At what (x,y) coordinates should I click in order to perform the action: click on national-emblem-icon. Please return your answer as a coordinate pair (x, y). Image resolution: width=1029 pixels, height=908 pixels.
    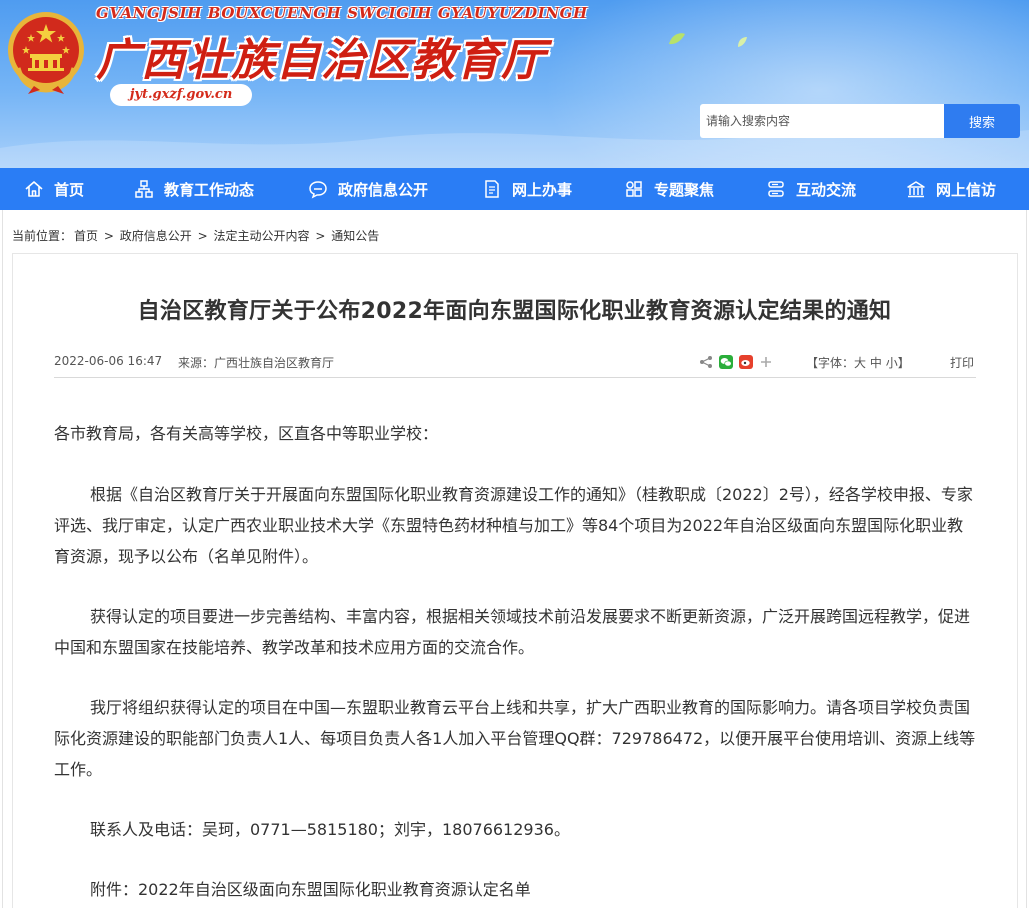
    Looking at the image, I should click on (46, 53).